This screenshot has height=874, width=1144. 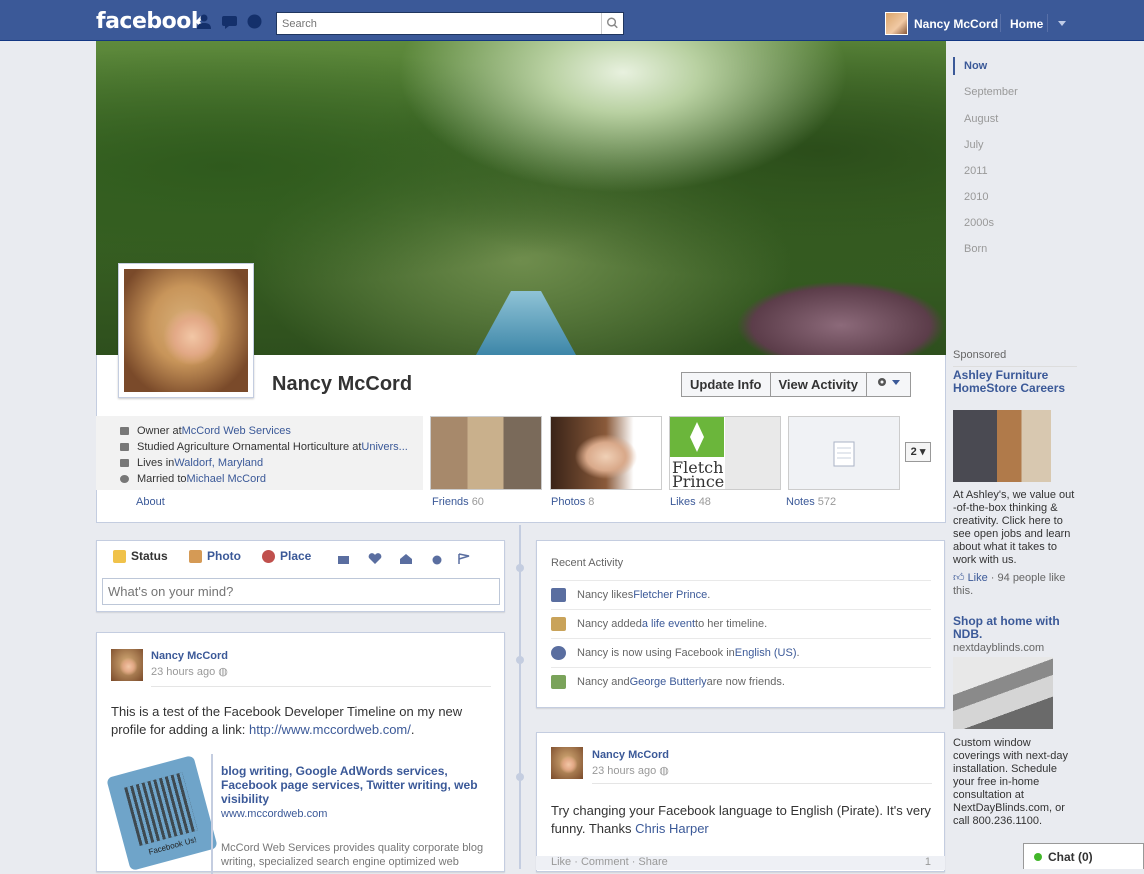 What do you see at coordinates (162, 813) in the screenshot?
I see `link-thumbnail: Facebook Us!` at bounding box center [162, 813].